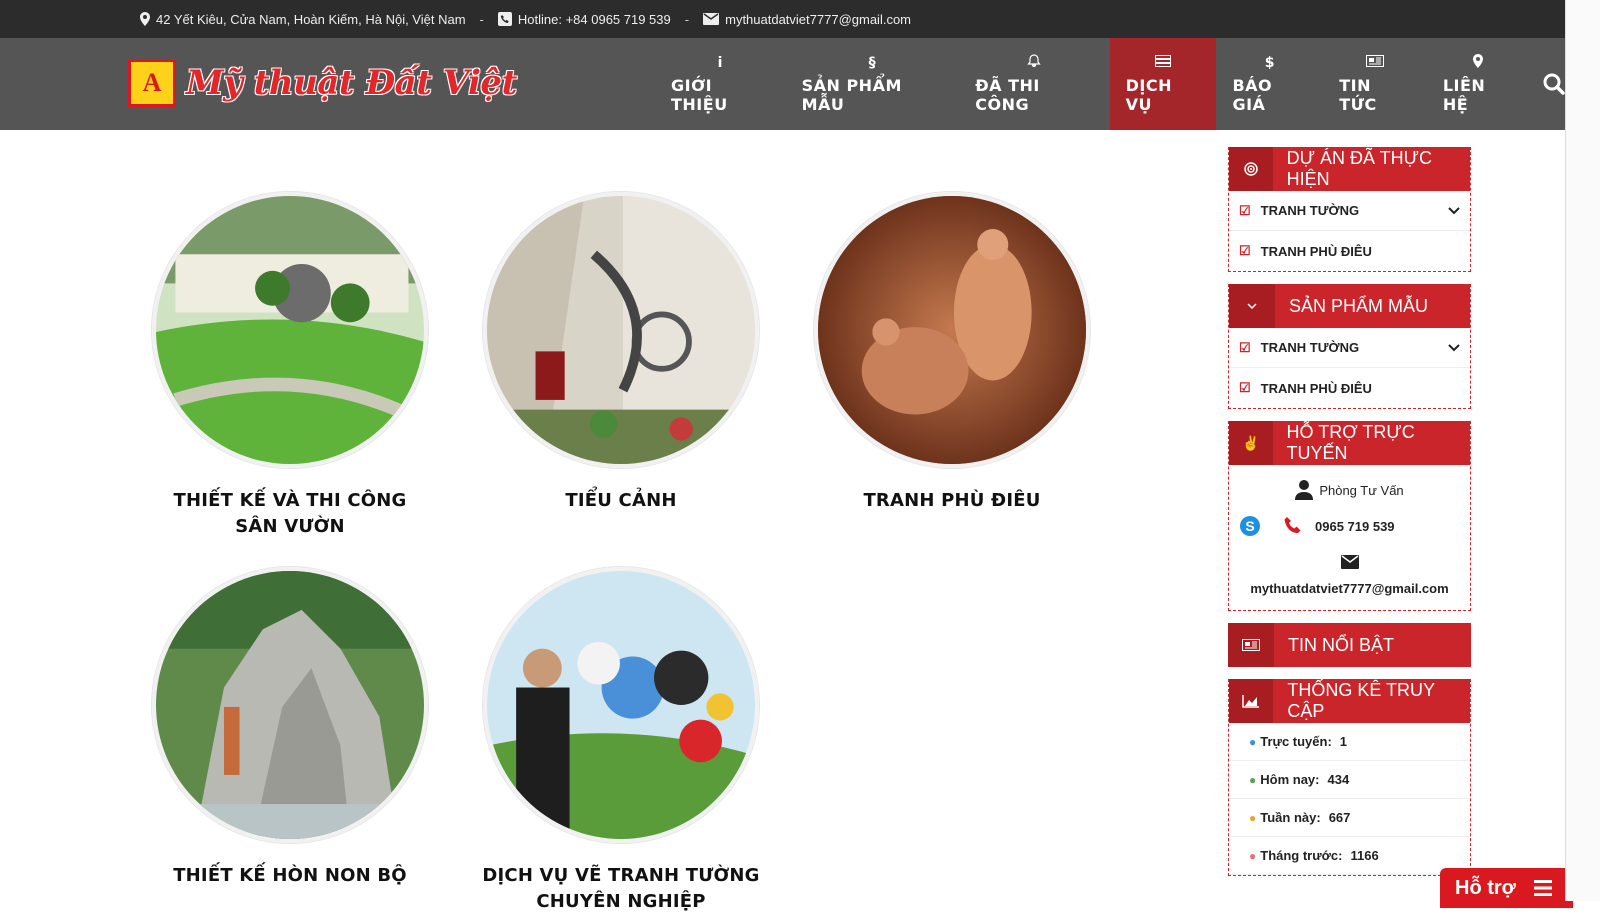 The image size is (1600, 915). Describe the element at coordinates (1464, 95) in the screenshot. I see `nav-label: LIÊN HỆ` at that location.